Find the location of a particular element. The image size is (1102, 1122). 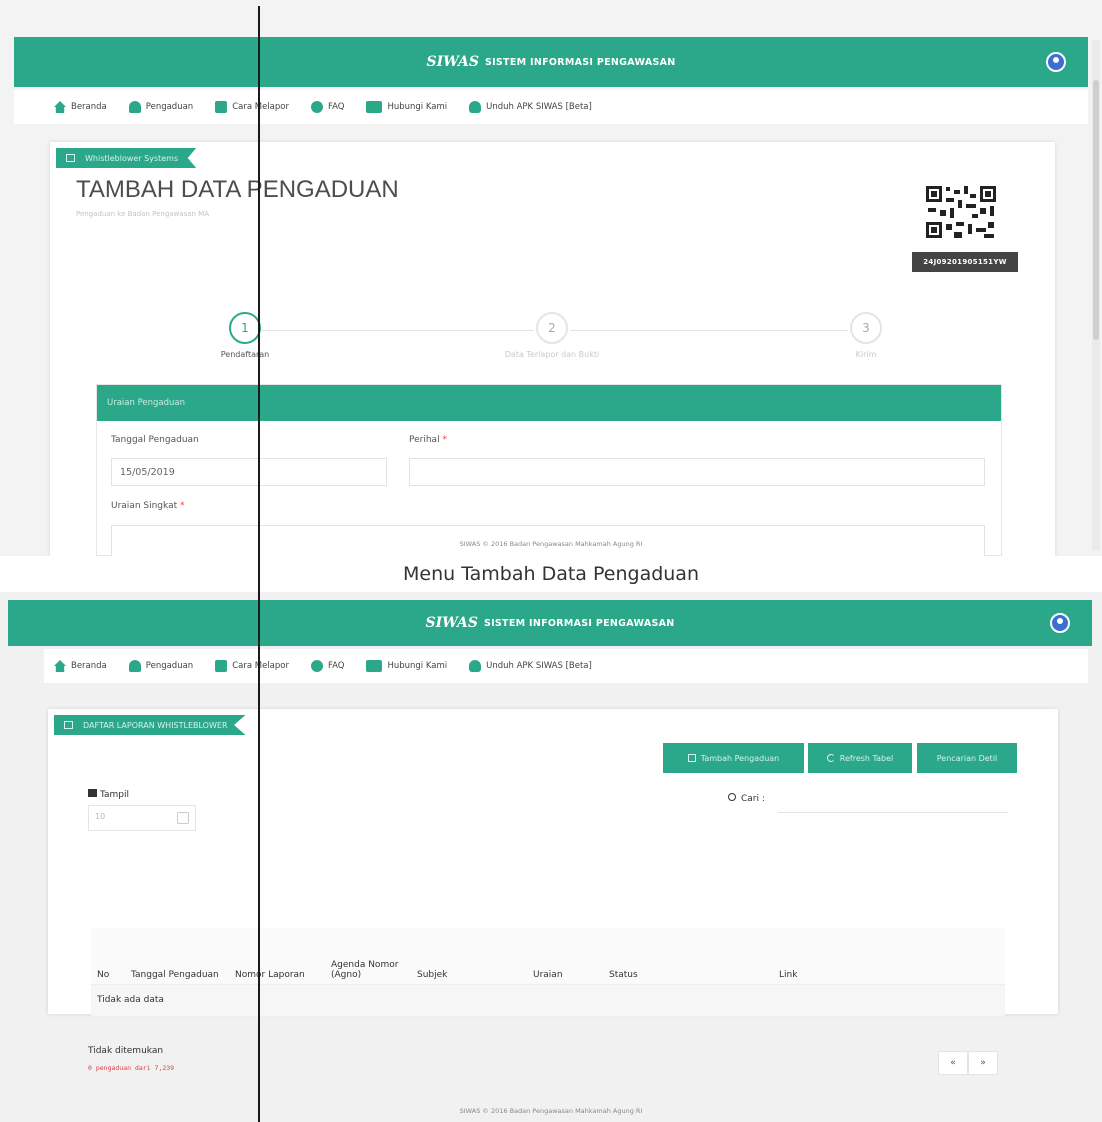

uraian-label-text: Uraian Singkat is located at coordinates (144, 506).